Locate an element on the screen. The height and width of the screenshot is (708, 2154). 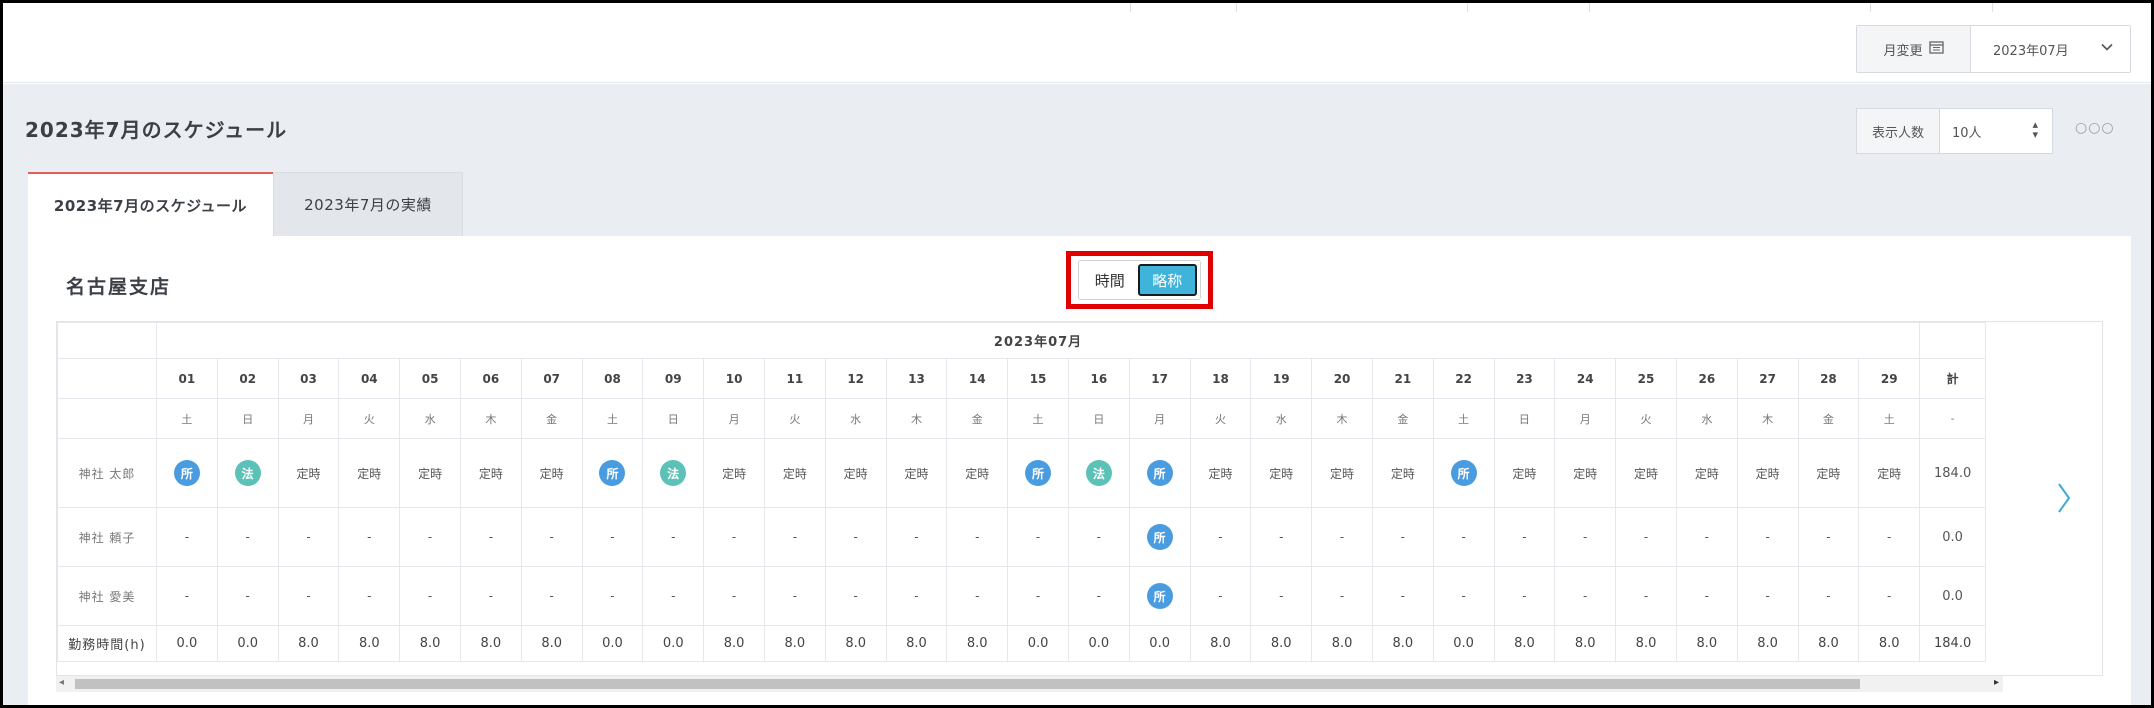
month-selector: 月変更 2023年07月 is located at coordinates (1993, 49).